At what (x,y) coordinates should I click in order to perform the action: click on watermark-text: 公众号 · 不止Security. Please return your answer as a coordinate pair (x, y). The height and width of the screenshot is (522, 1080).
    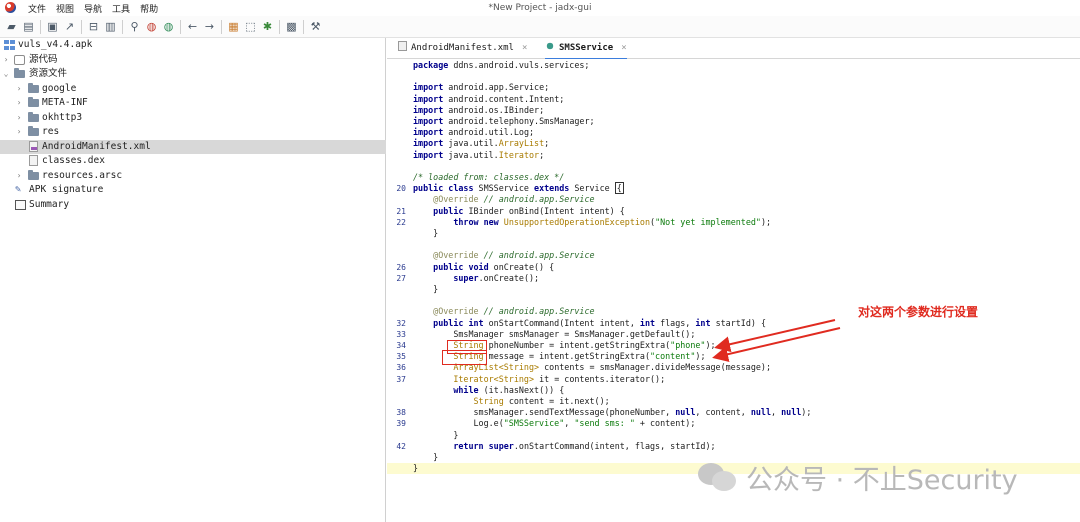
    Looking at the image, I should click on (882, 480).